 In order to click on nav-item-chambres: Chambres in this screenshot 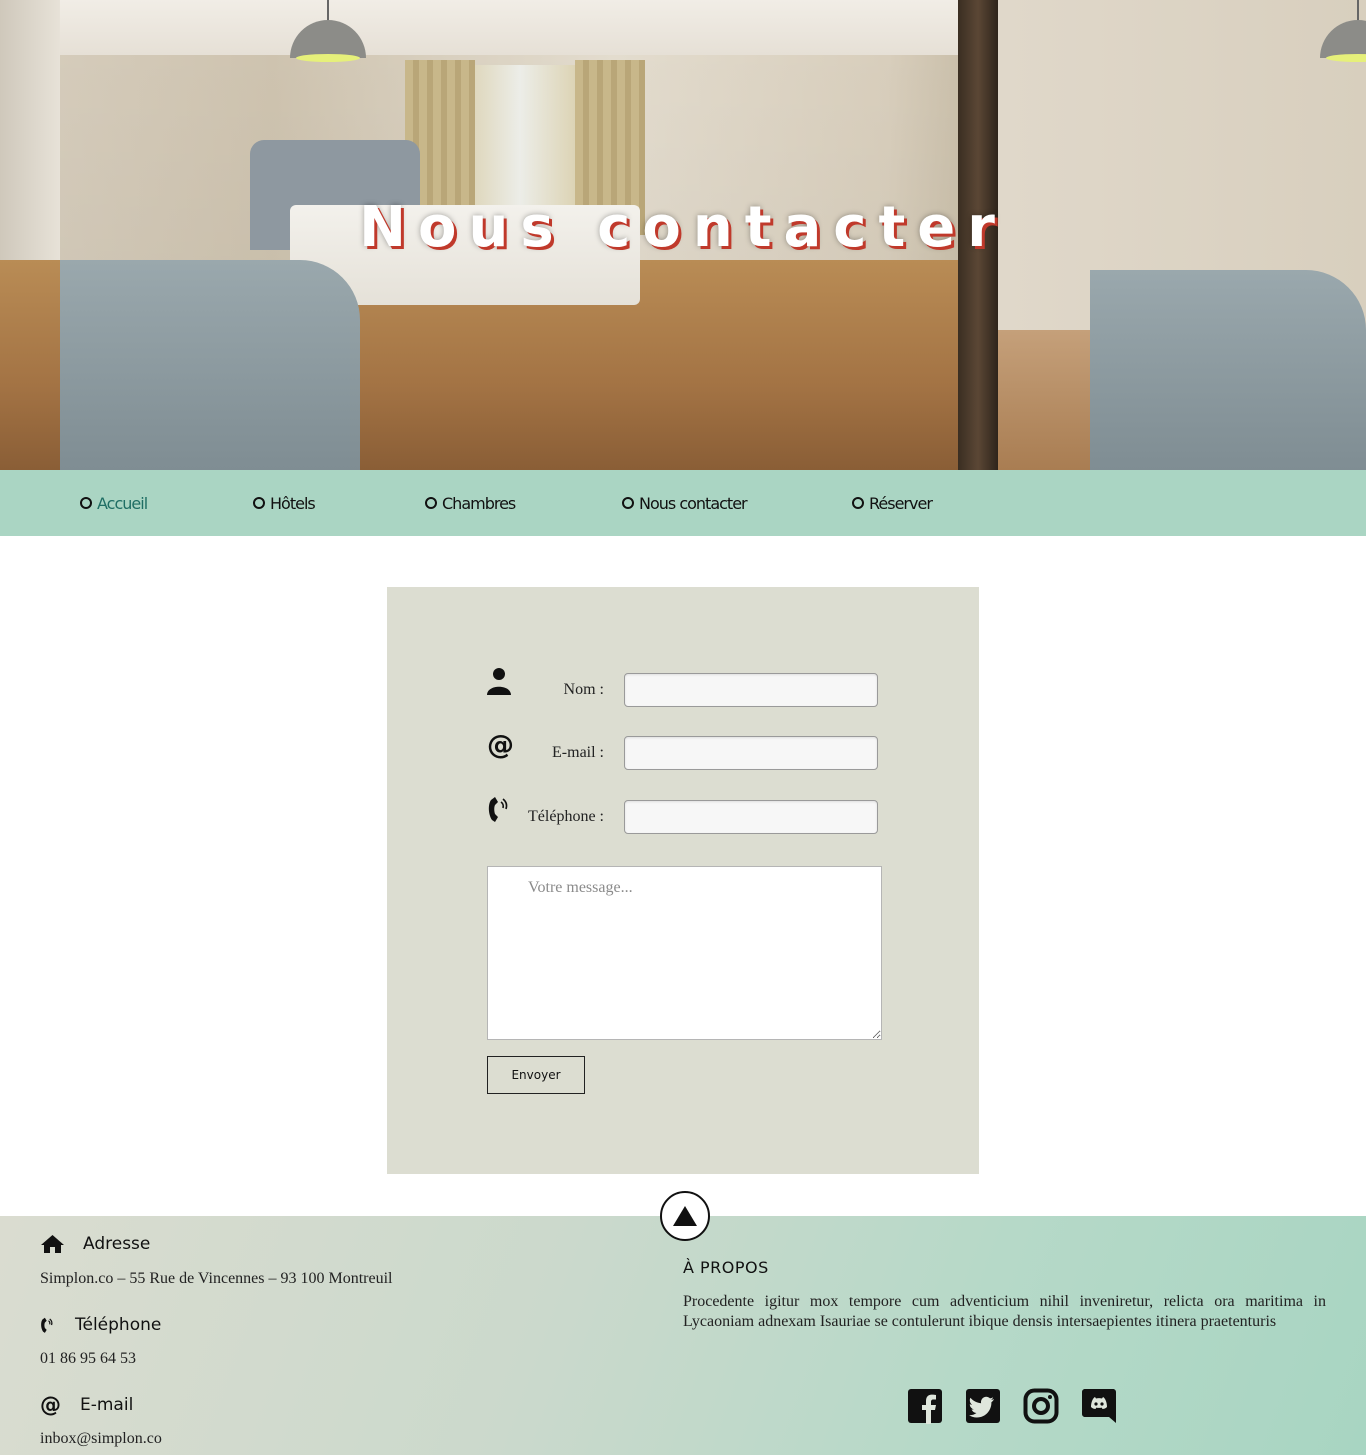, I will do `click(470, 503)`.